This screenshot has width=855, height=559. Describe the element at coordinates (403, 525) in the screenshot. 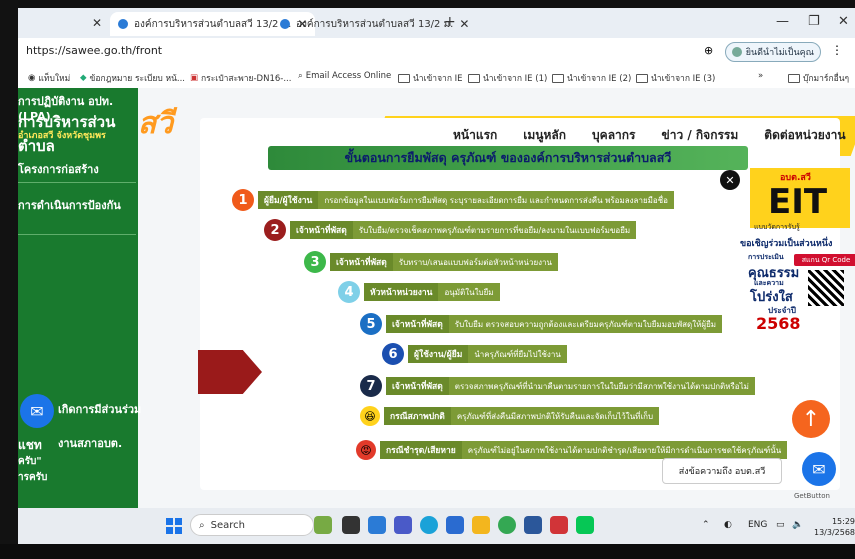

I see `teams-icon` at that location.